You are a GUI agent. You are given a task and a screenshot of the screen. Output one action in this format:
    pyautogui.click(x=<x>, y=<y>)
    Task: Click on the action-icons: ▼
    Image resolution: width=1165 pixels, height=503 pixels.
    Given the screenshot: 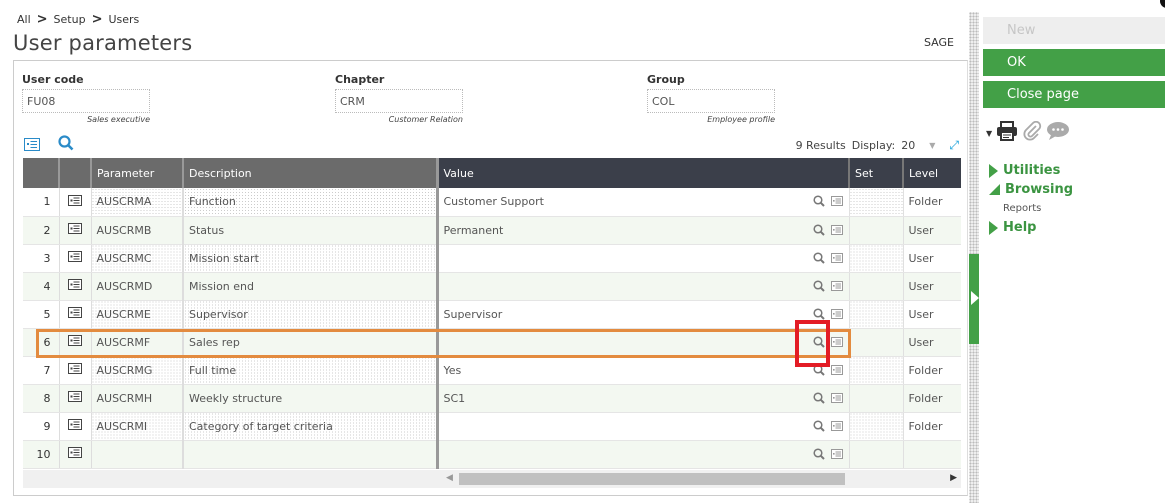 What is the action you would take?
    pyautogui.click(x=1074, y=132)
    